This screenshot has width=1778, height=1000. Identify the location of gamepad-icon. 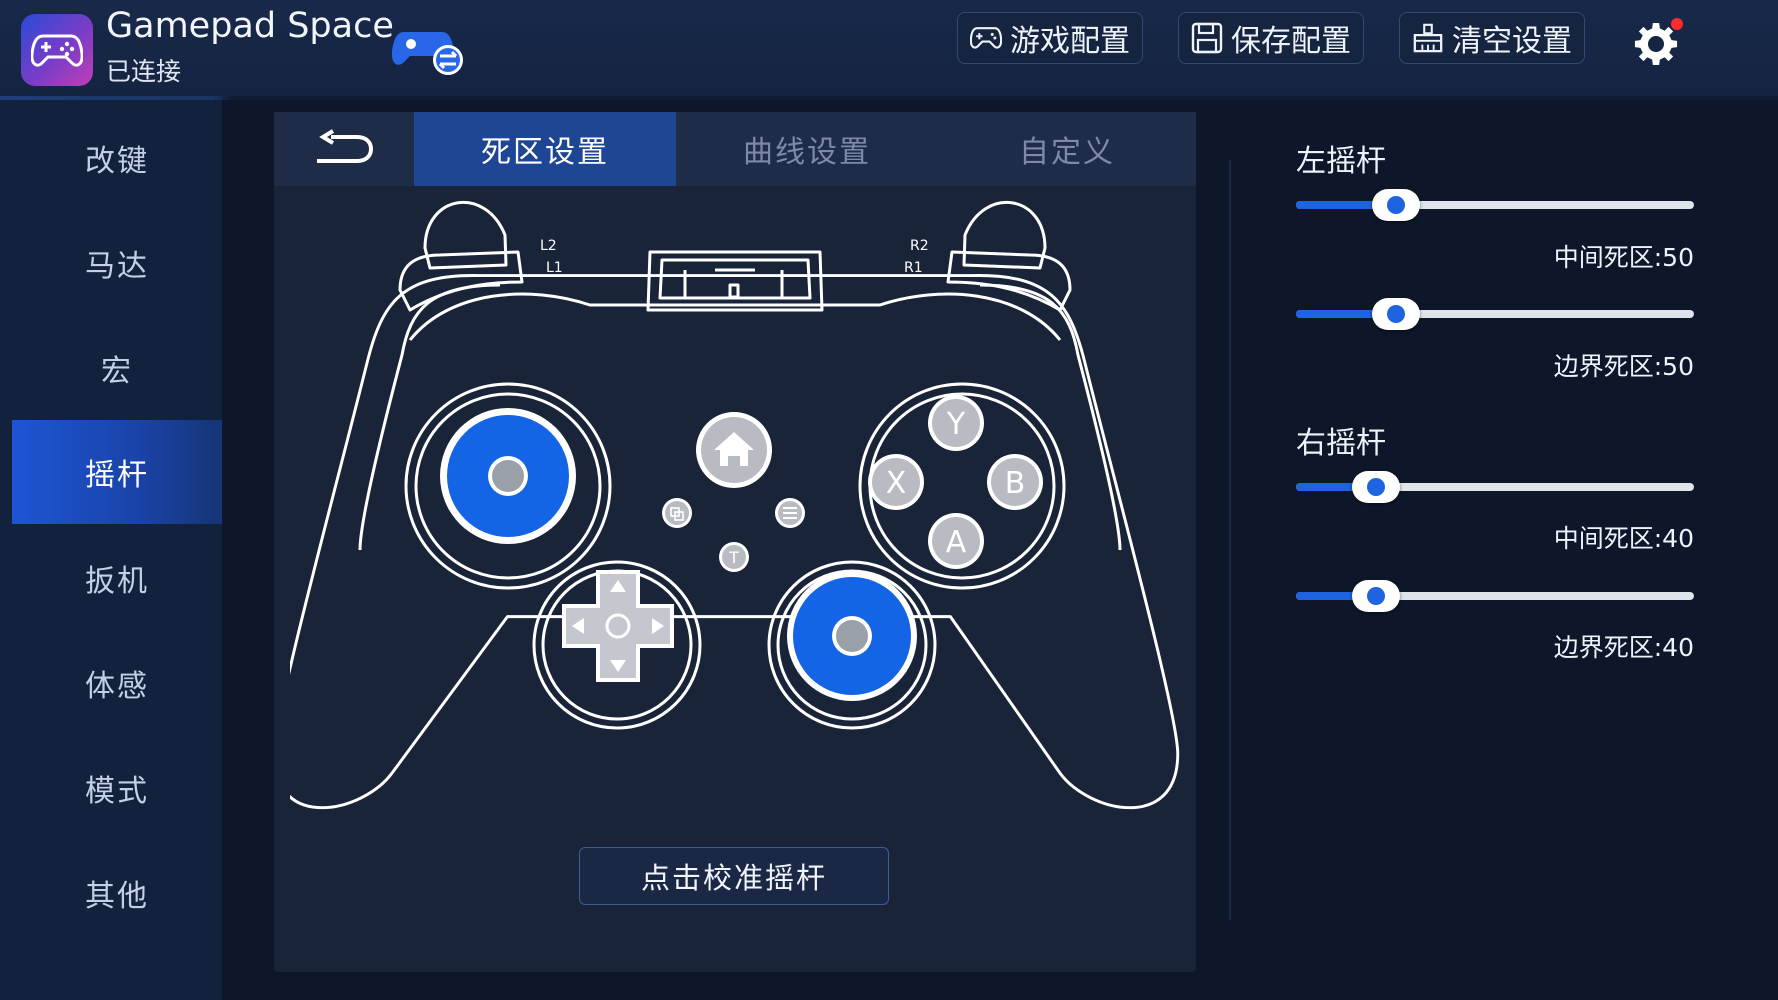
(986, 38).